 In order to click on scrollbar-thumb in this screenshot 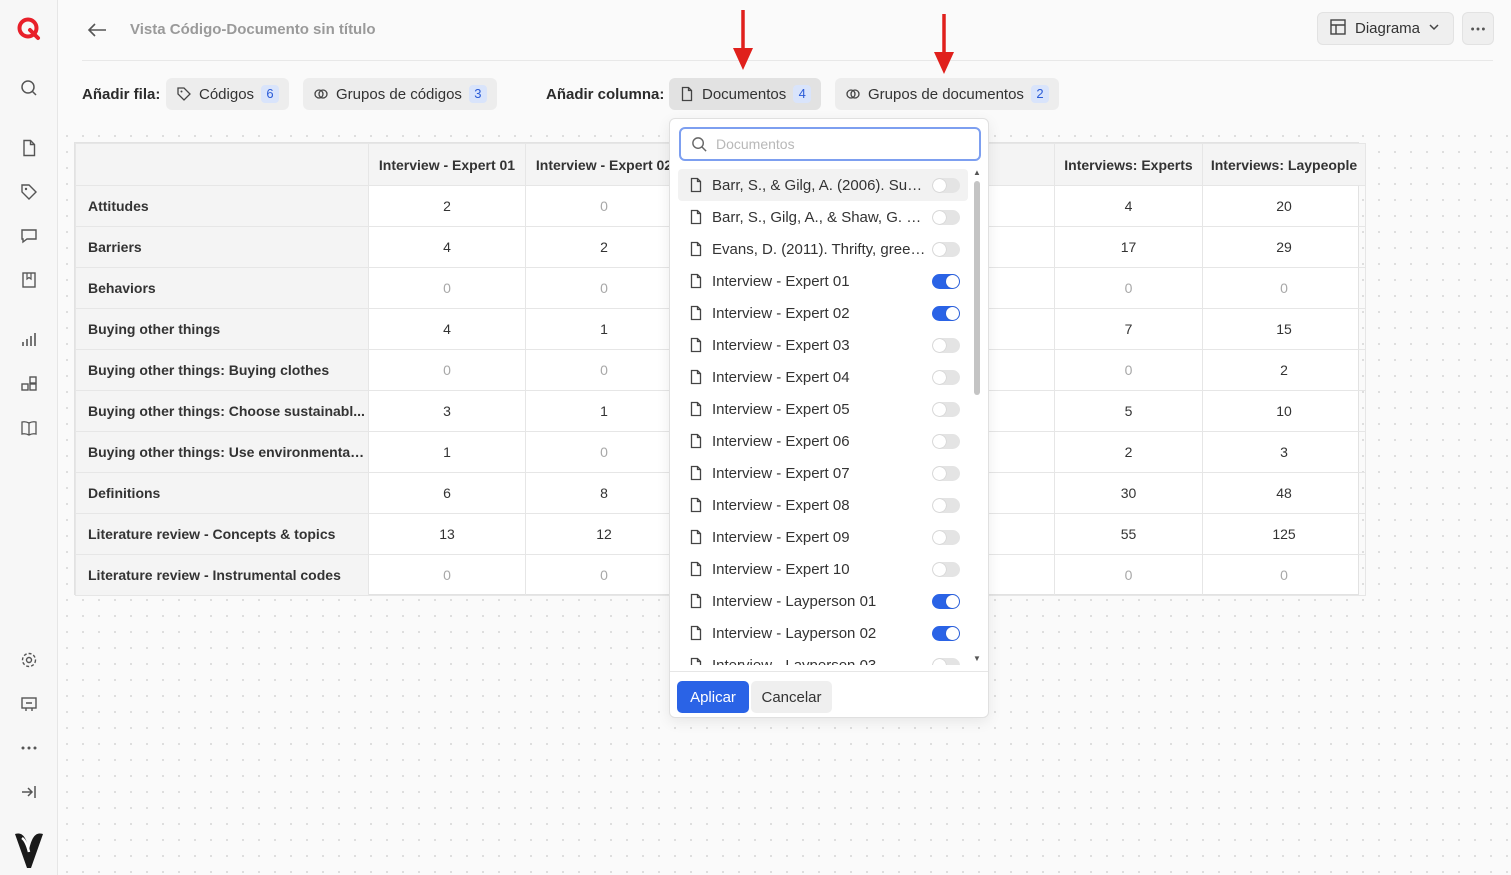, I will do `click(977, 288)`.